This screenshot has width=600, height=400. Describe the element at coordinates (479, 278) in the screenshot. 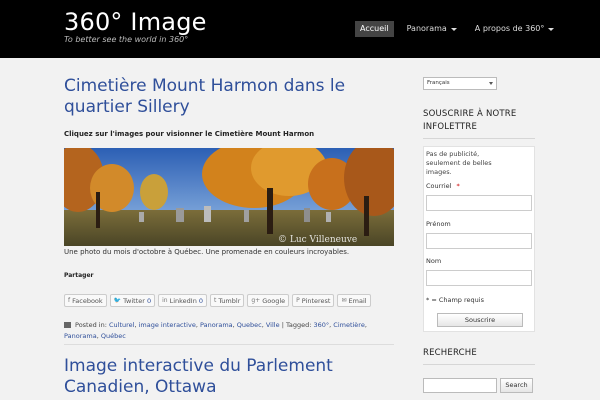

I see `last-name-field` at that location.